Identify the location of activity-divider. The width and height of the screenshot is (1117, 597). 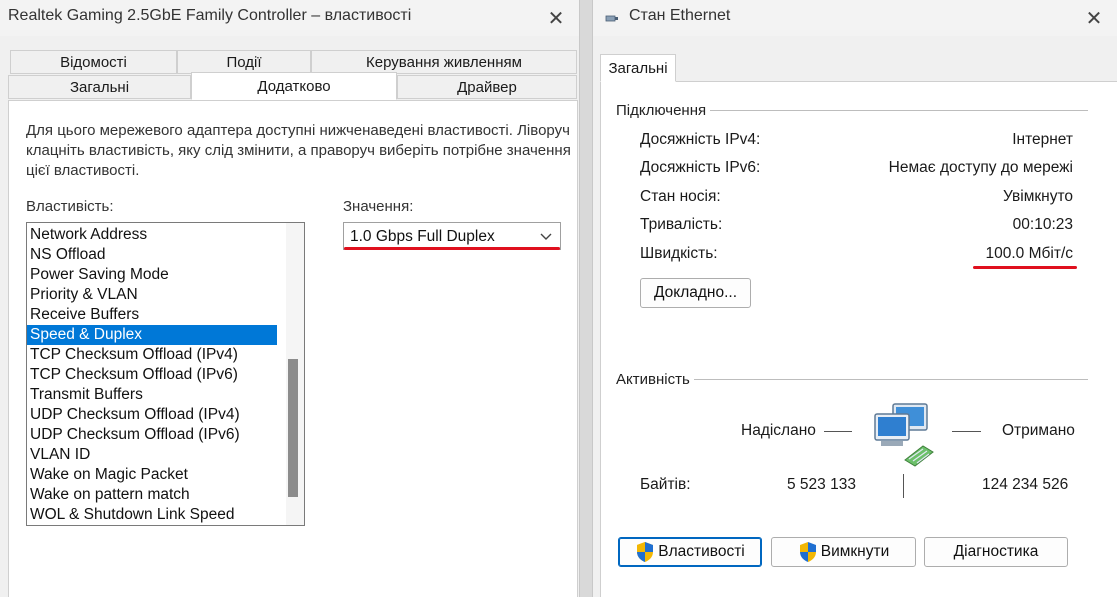
(903, 486).